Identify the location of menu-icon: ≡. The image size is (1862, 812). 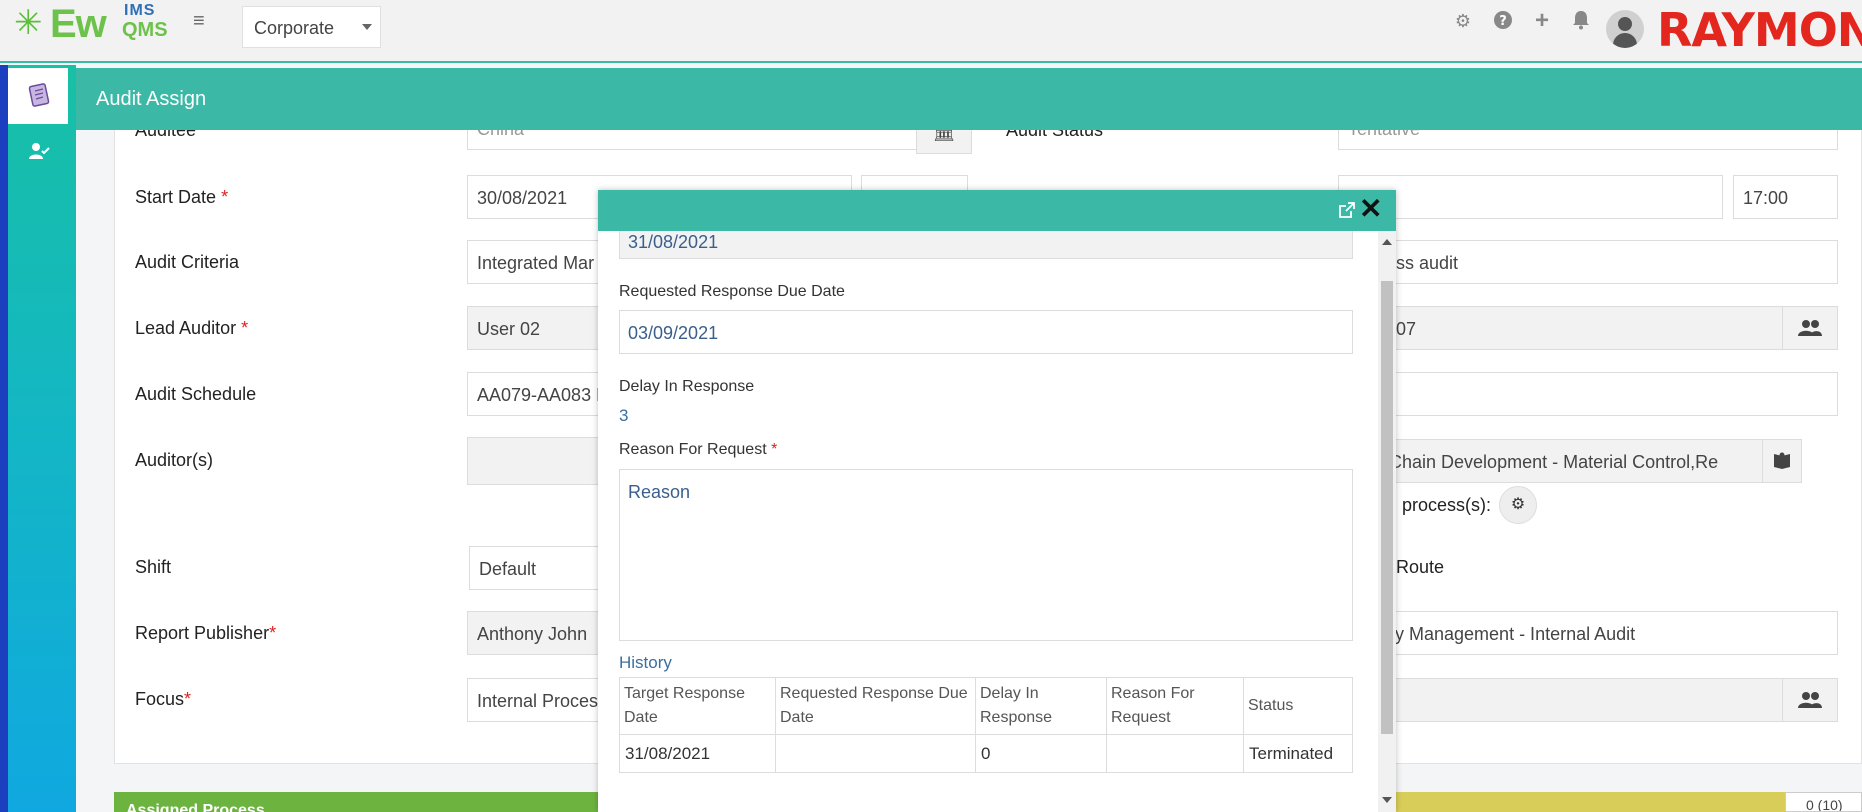
(202, 21).